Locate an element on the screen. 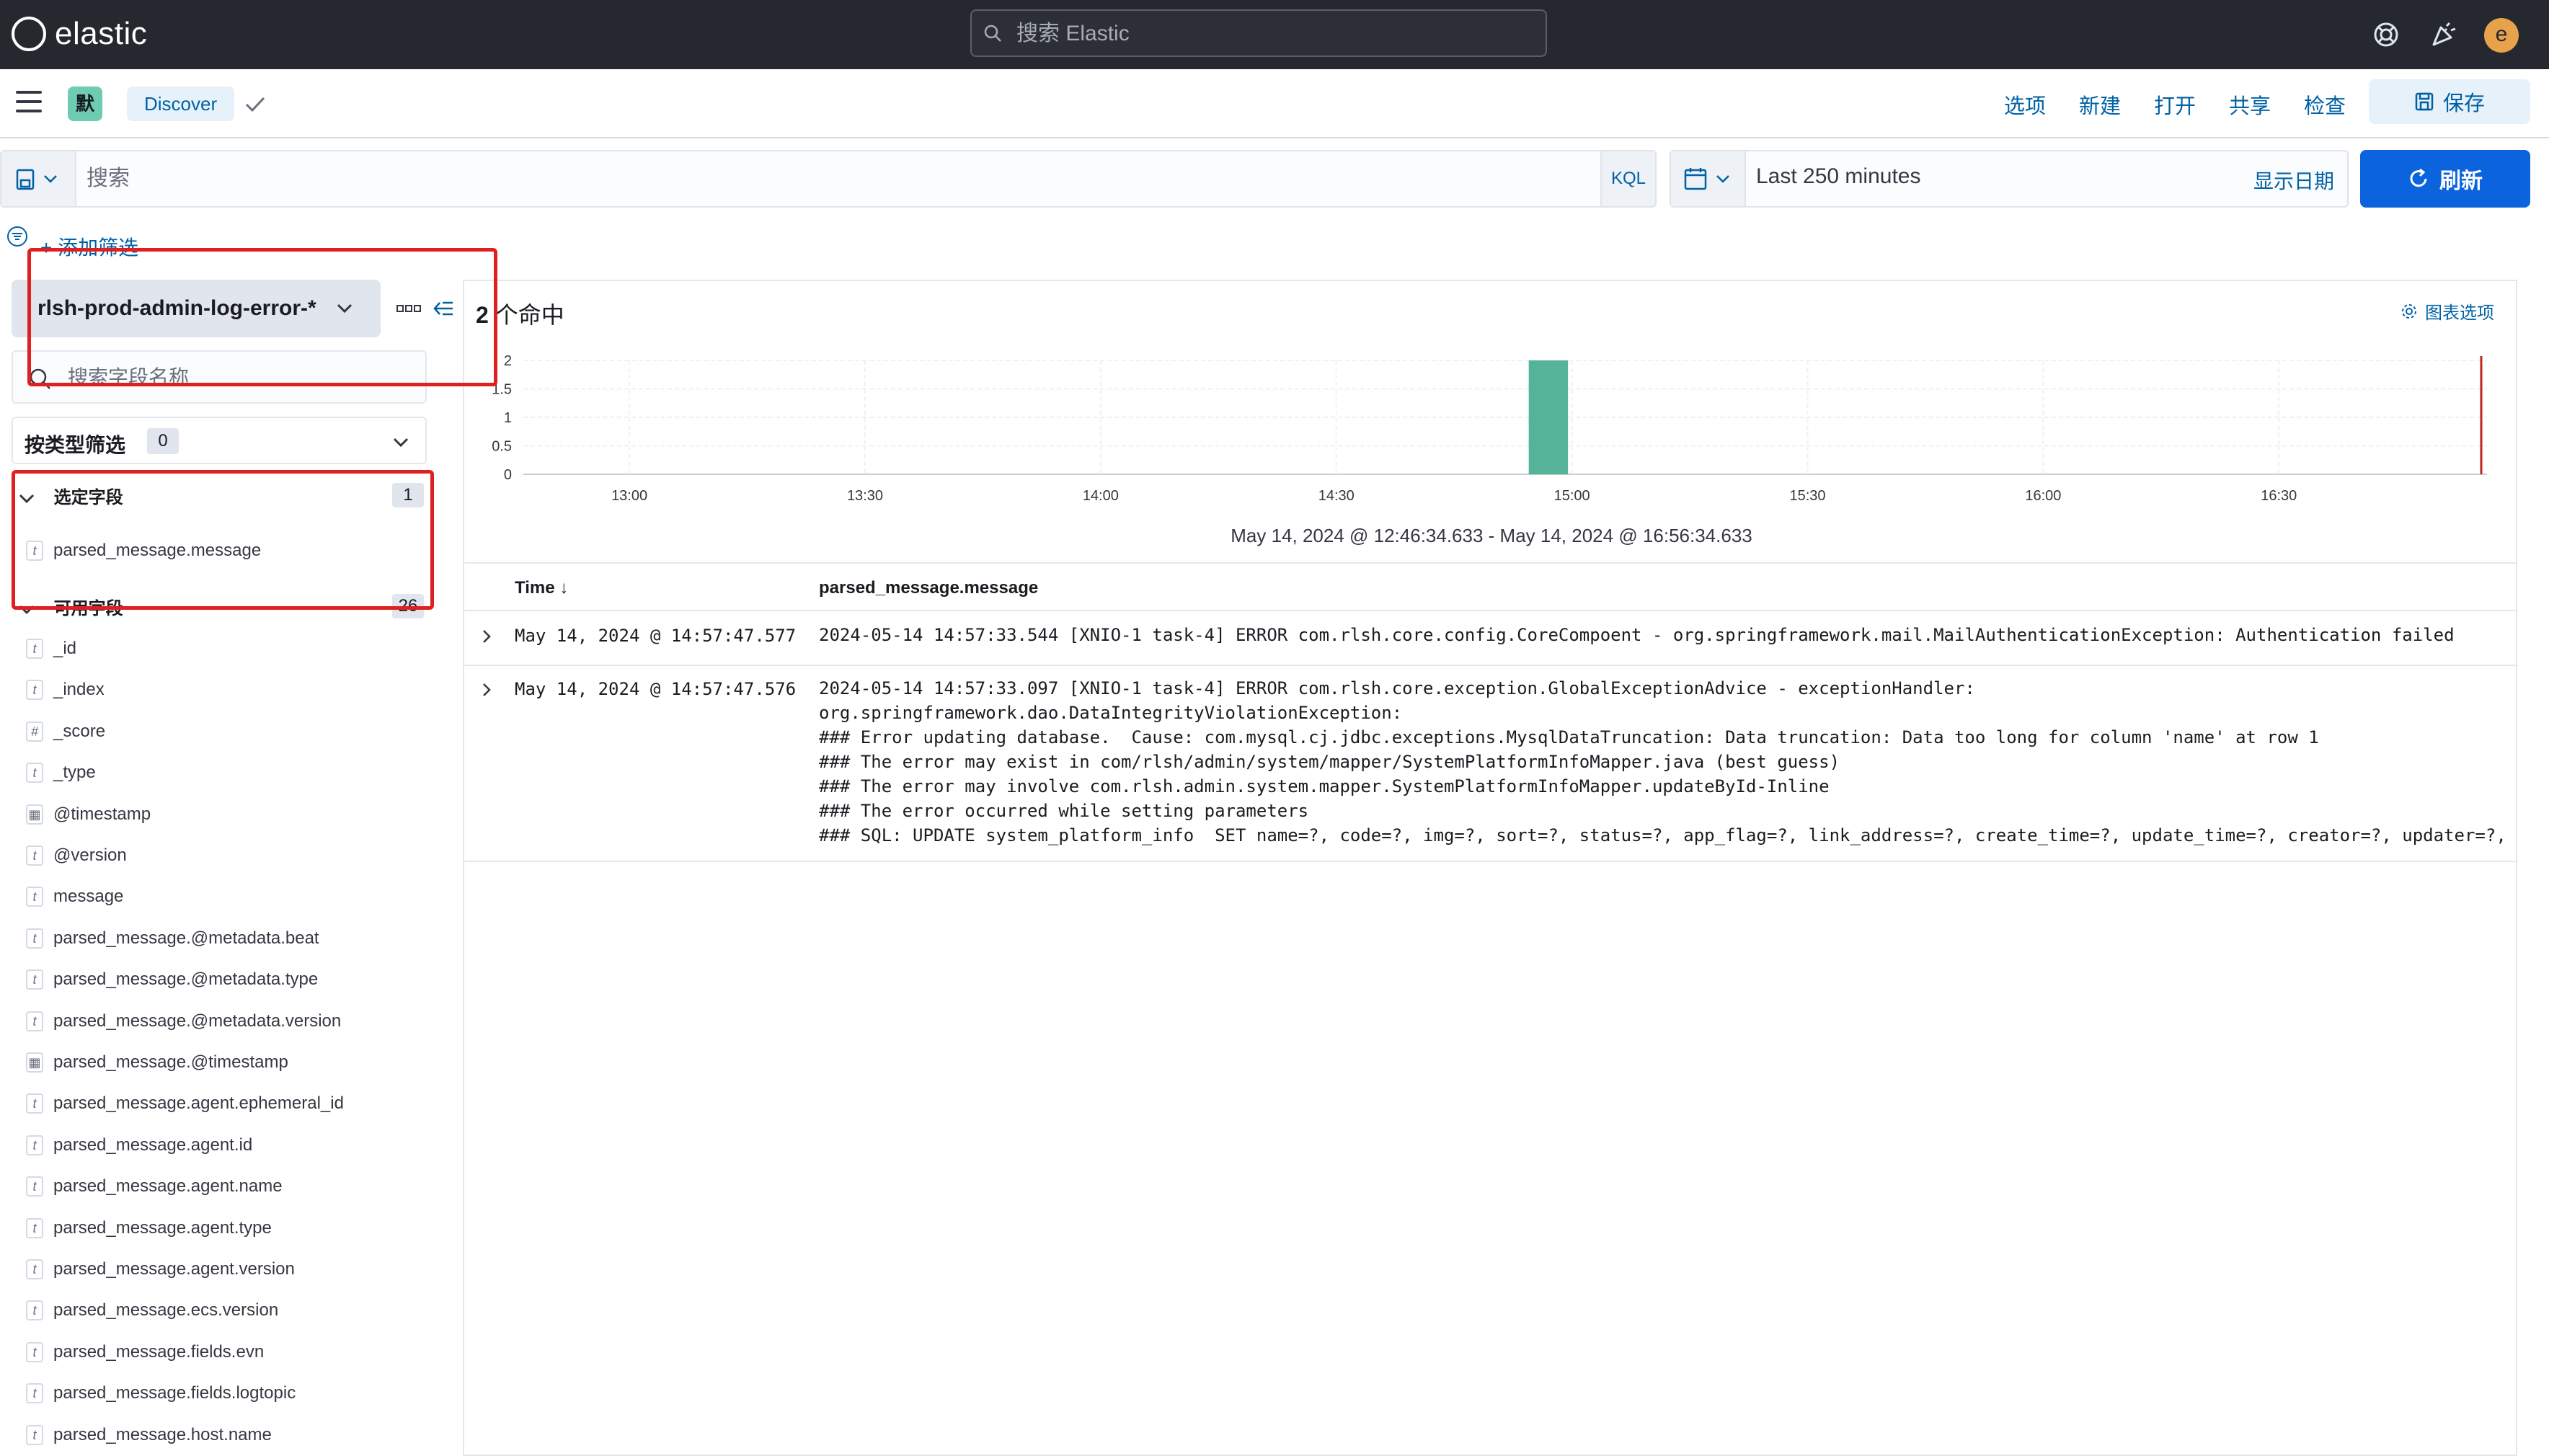 This screenshot has width=2549, height=1456. help-icon is located at coordinates (2387, 34).